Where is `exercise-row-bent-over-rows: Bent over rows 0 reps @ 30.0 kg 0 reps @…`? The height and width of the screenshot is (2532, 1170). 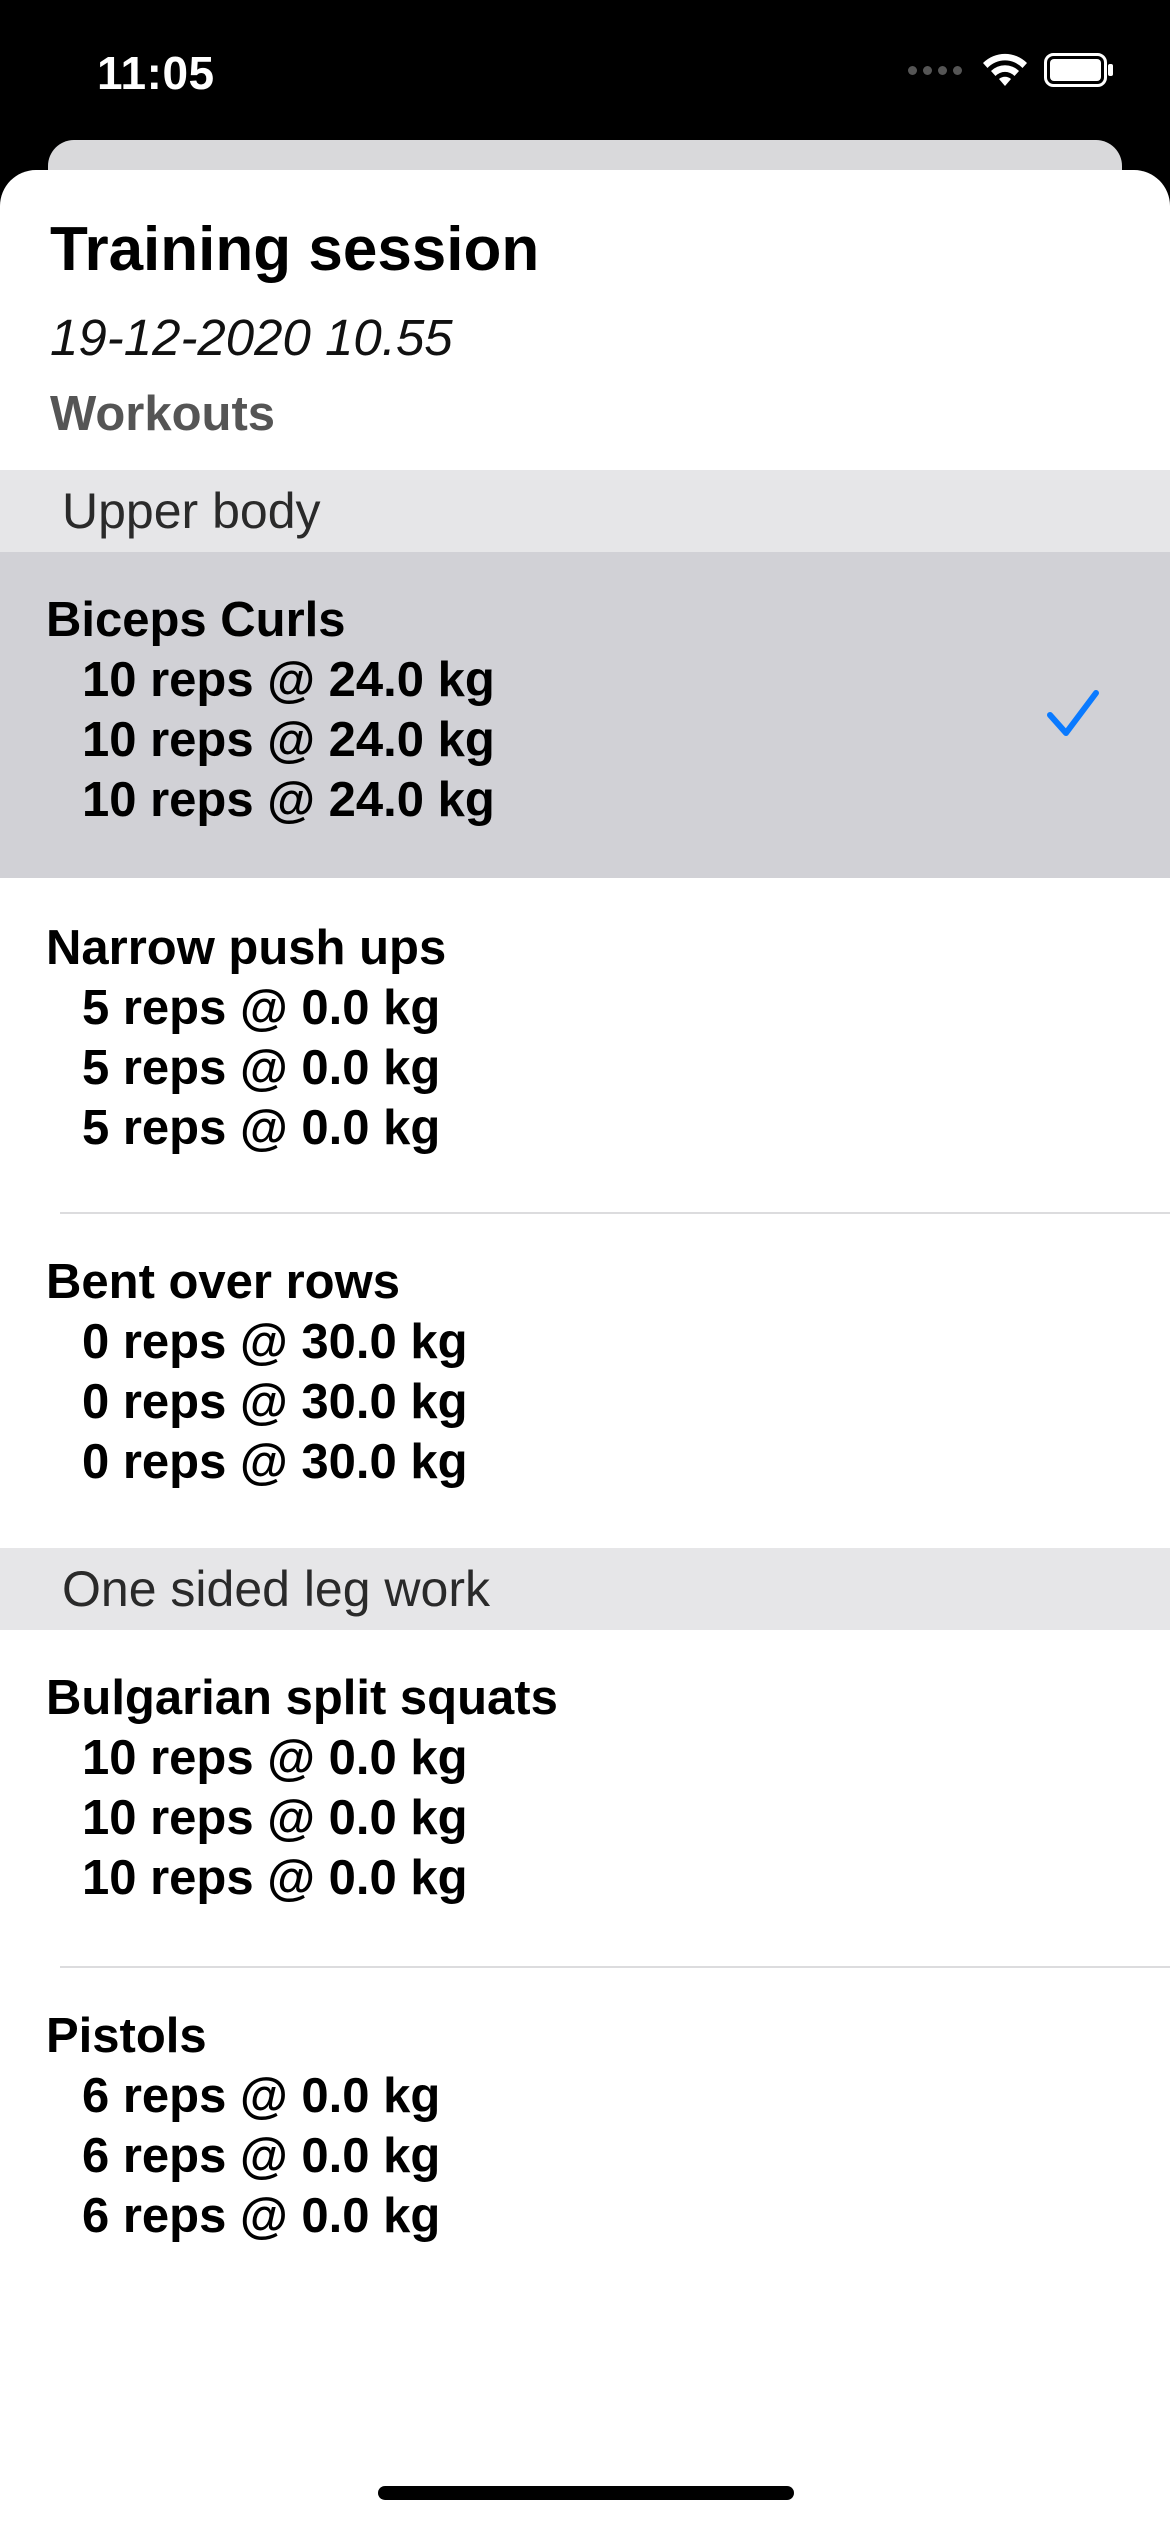 exercise-row-bent-over-rows: Bent over rows 0 reps @ 30.0 kg 0 reps @… is located at coordinates (585, 1381).